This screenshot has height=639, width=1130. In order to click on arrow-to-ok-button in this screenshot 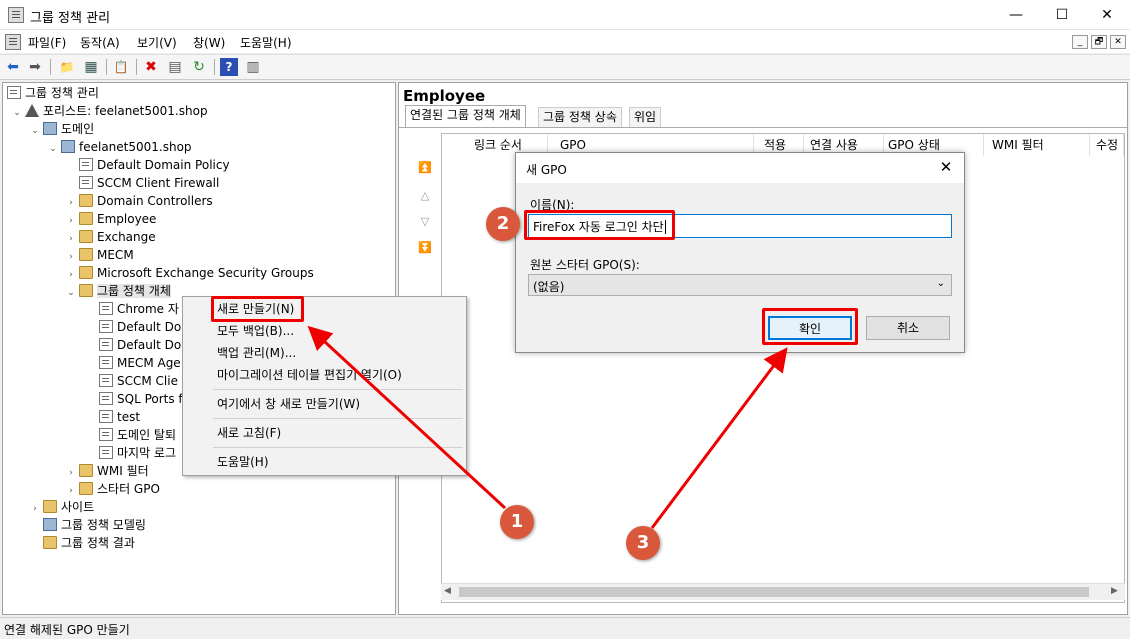, I will do `click(719, 438)`.